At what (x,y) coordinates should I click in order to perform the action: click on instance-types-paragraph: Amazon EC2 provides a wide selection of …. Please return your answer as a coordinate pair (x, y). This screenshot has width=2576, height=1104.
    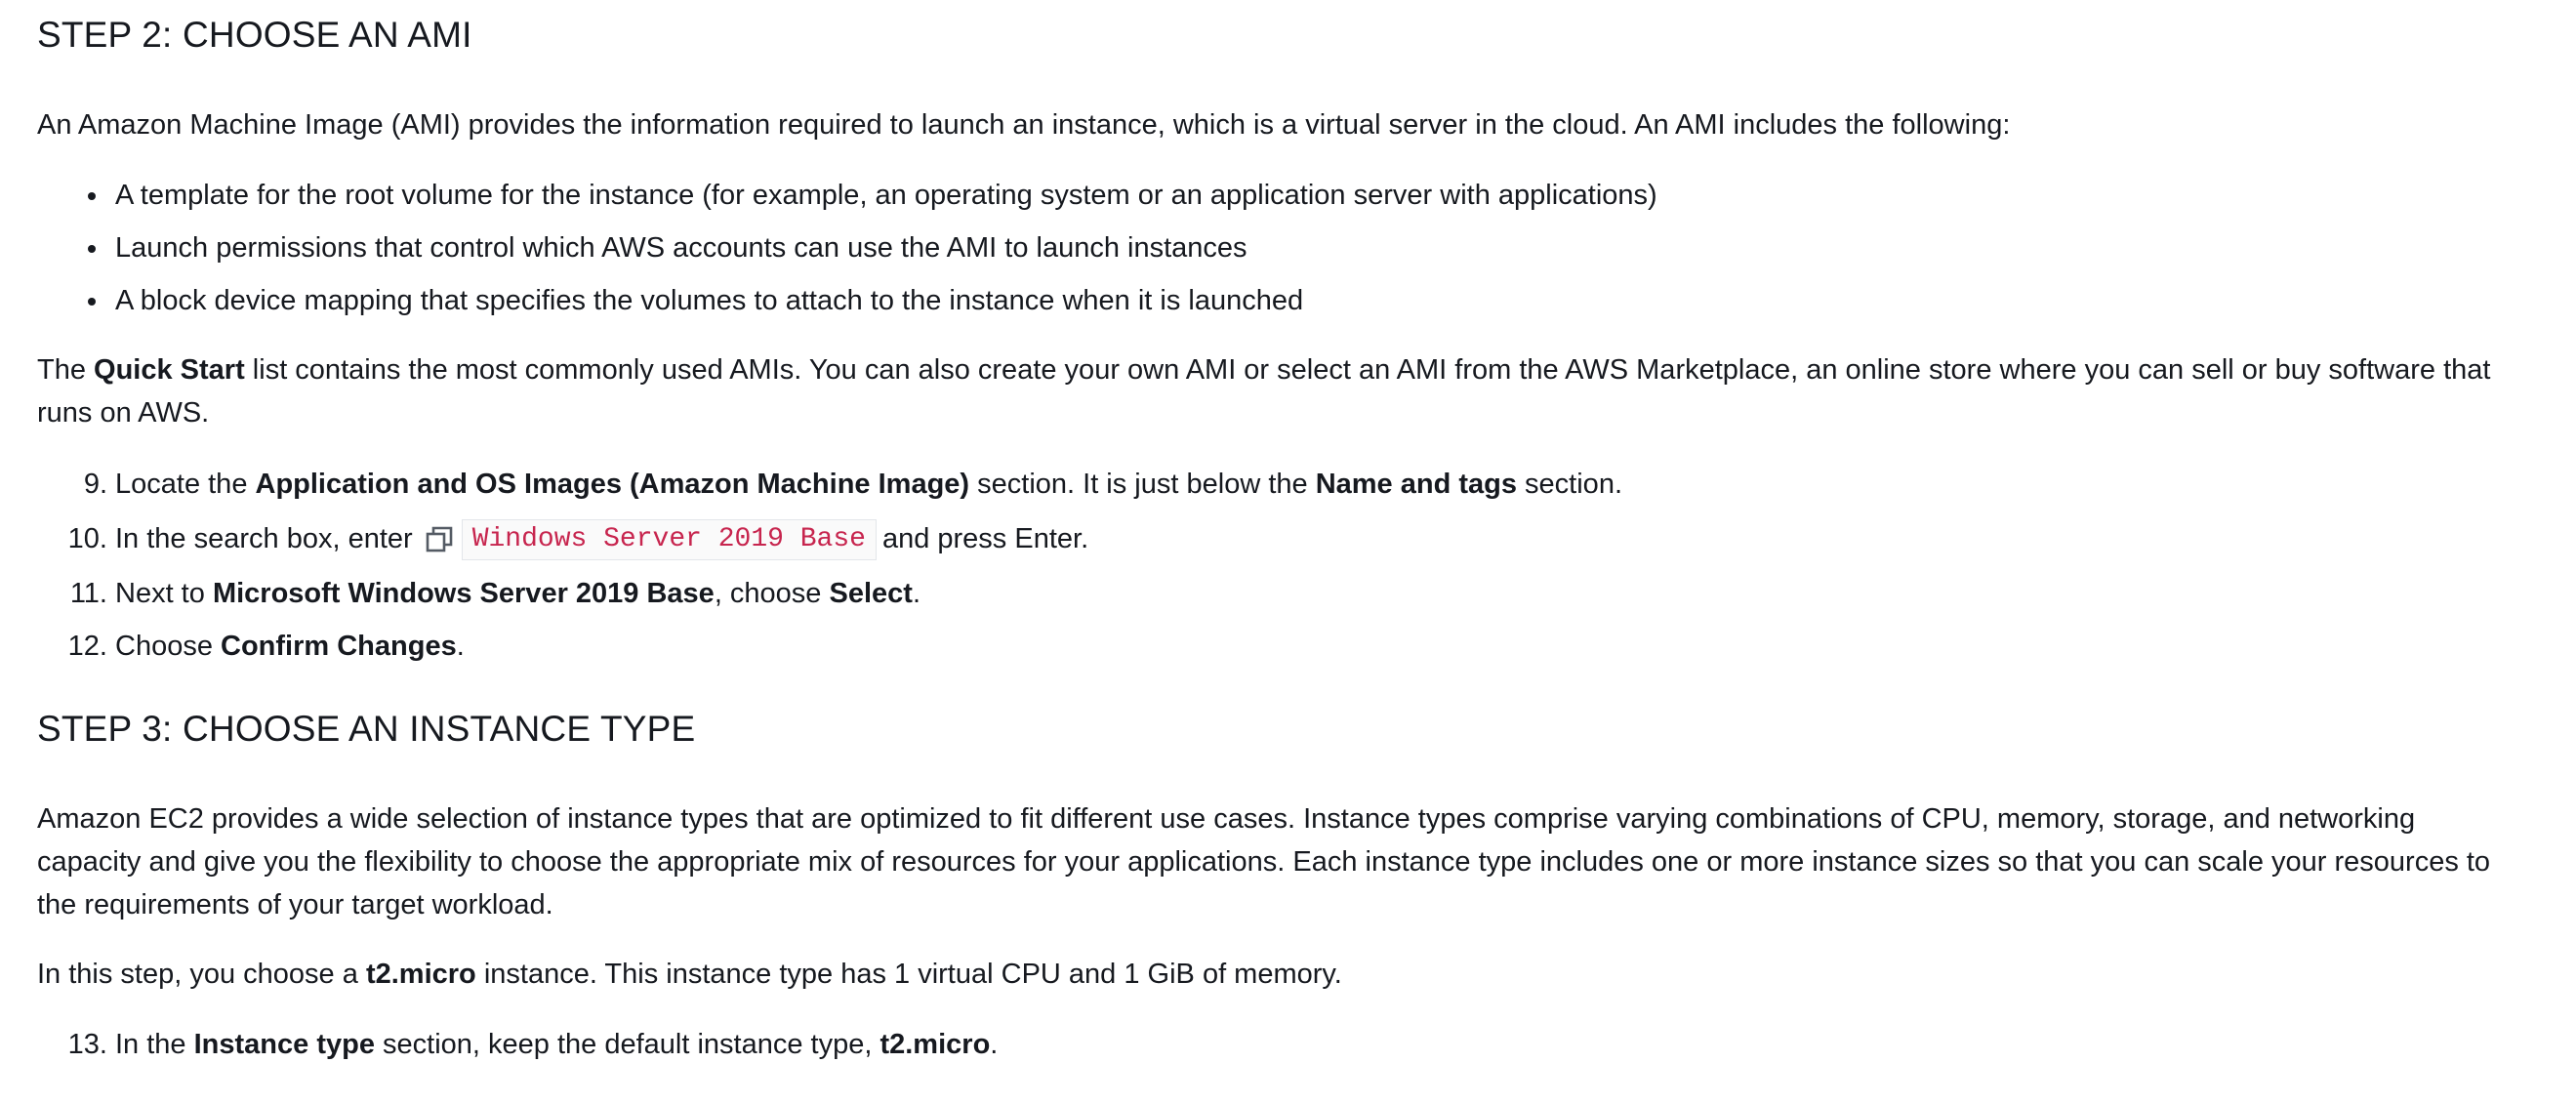
    Looking at the image, I should click on (1264, 861).